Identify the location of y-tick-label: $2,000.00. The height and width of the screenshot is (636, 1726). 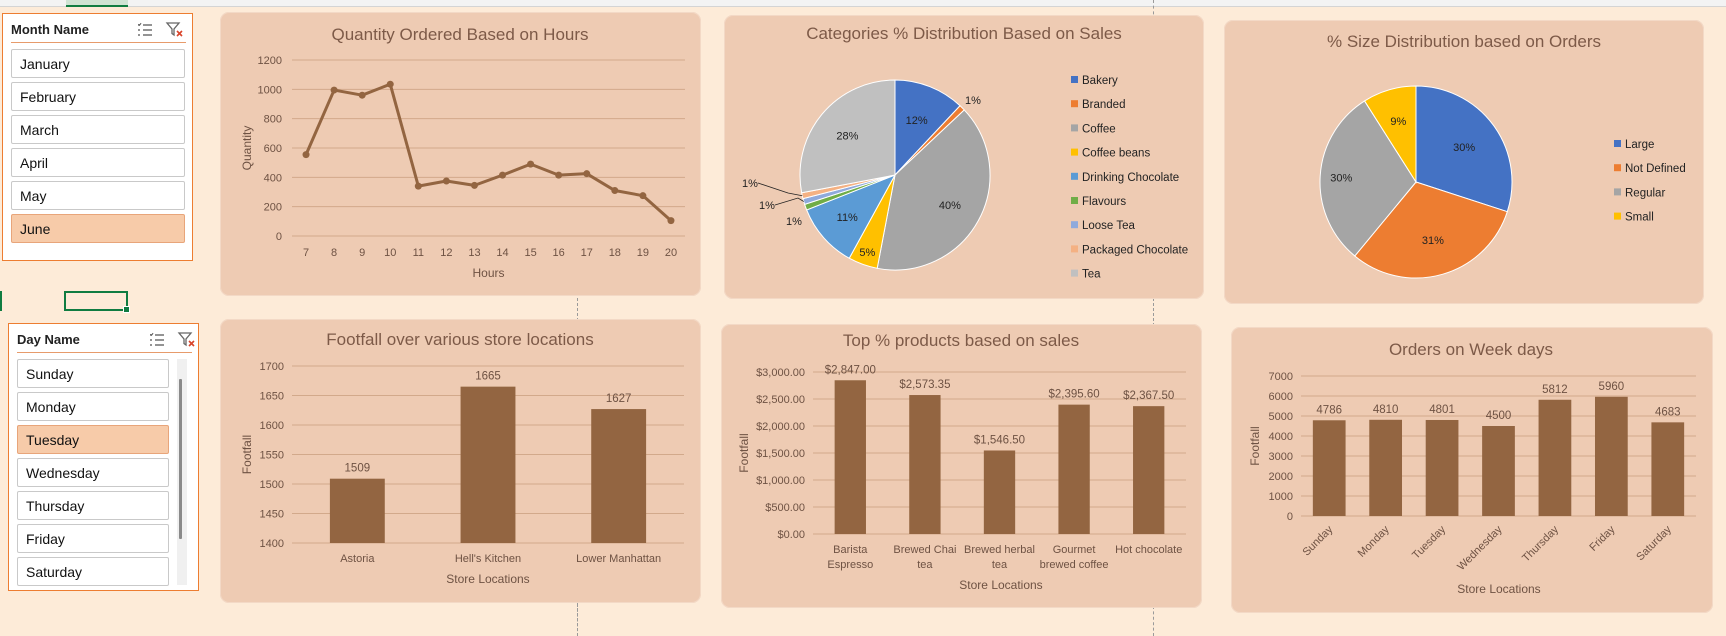
(780, 427).